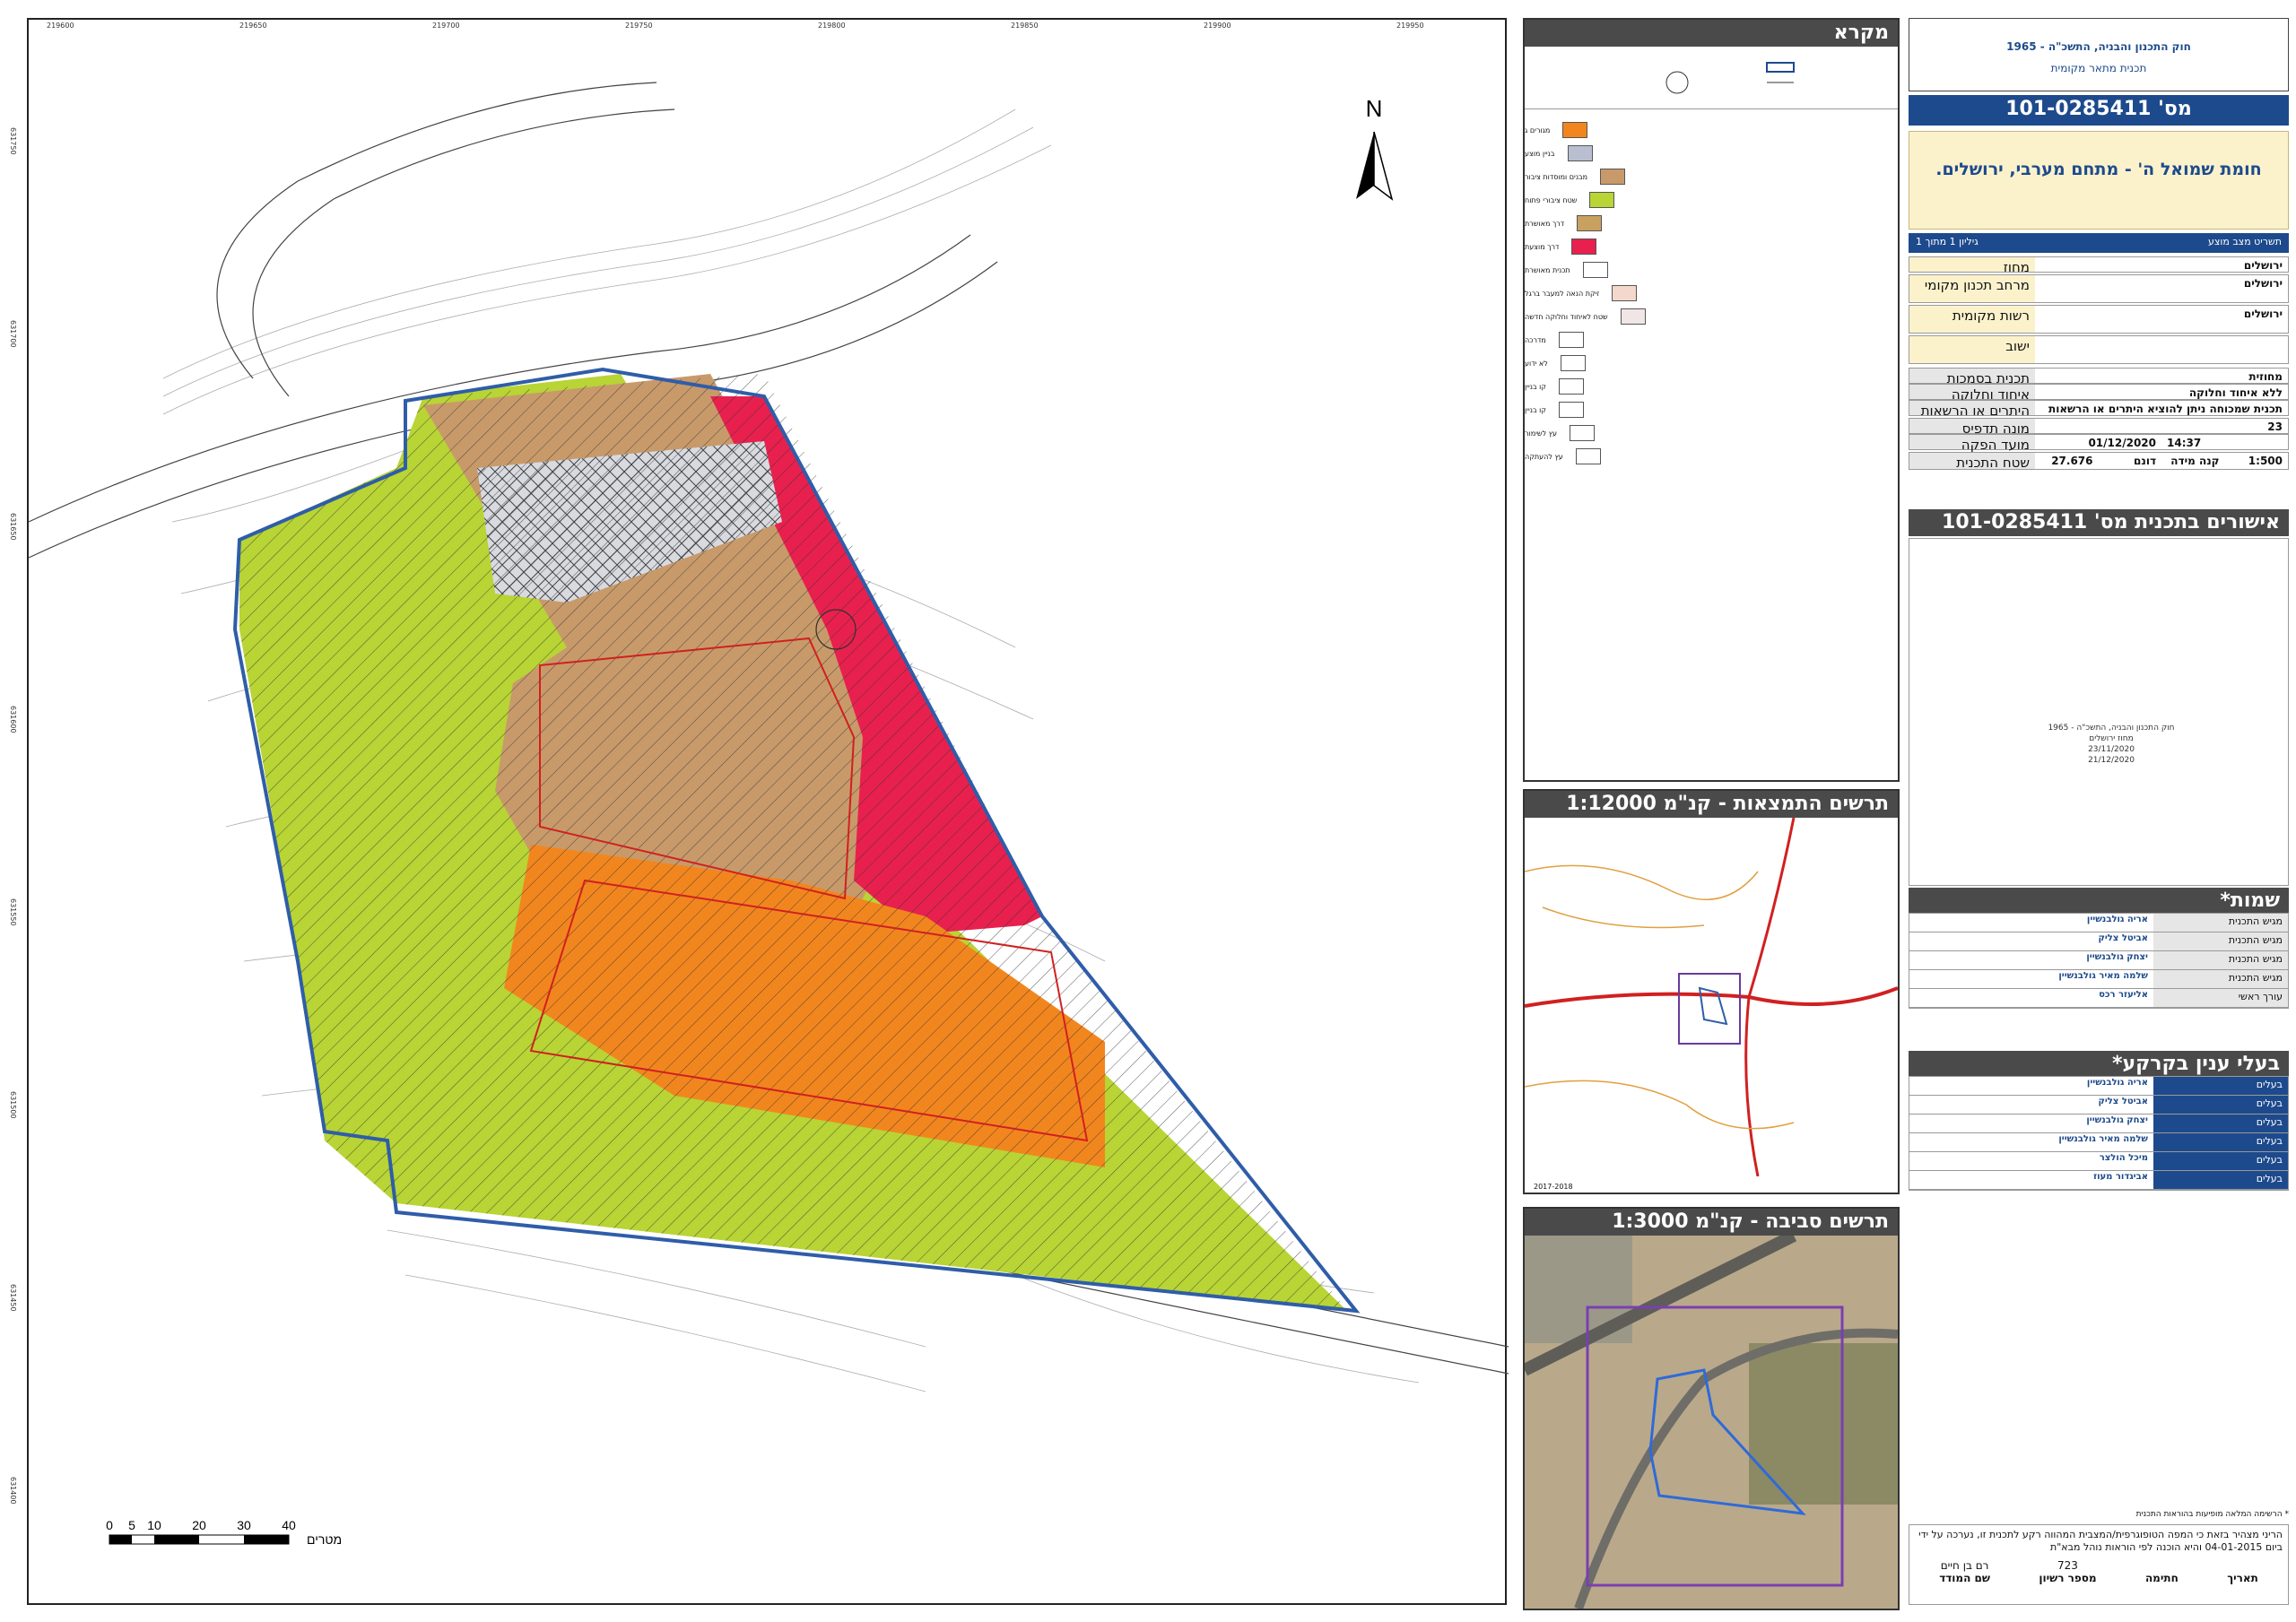  Describe the element at coordinates (2099, 1063) in the screenshot. I see `owners-title: בעלי ענין בקרקע*` at that location.